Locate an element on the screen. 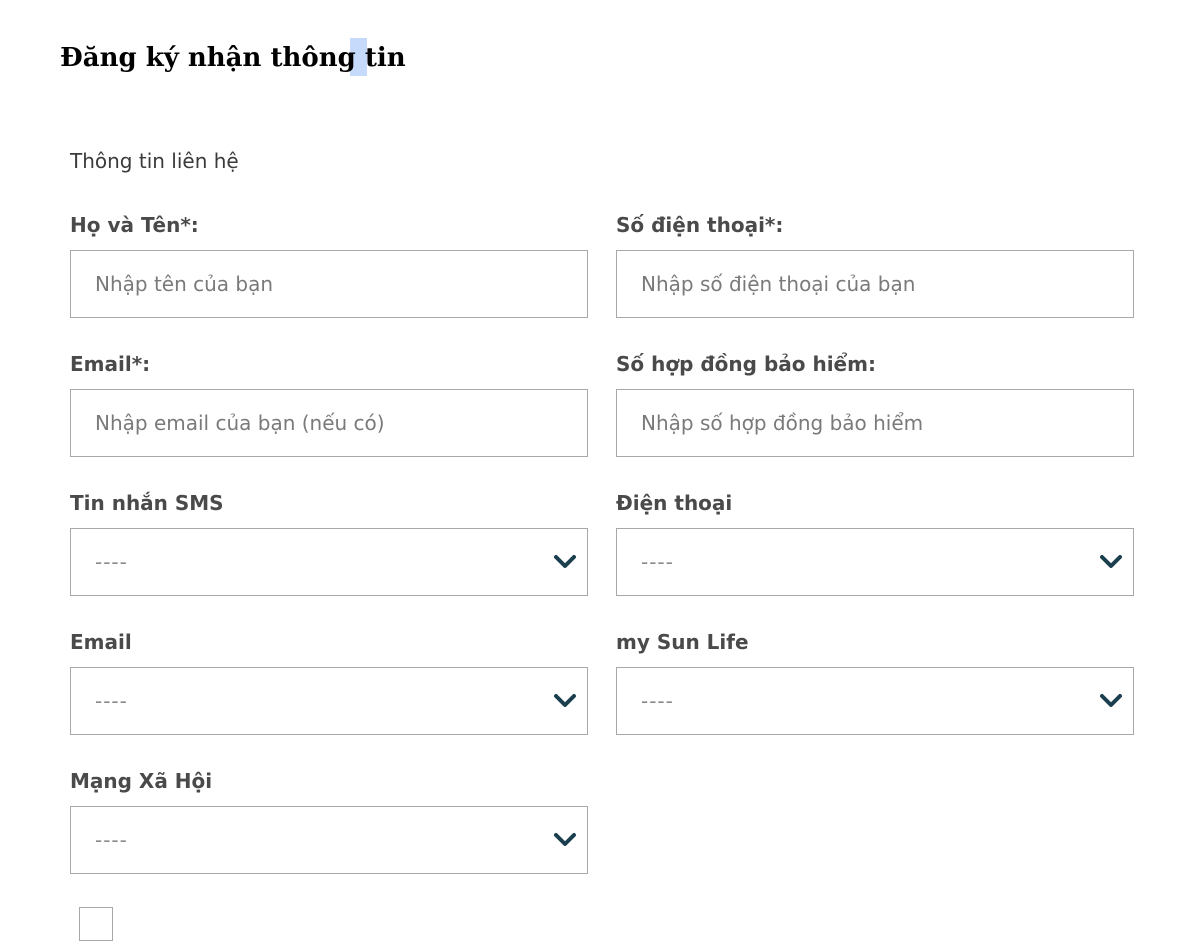 The image size is (1190, 950). consent-checkbox is located at coordinates (96, 924).